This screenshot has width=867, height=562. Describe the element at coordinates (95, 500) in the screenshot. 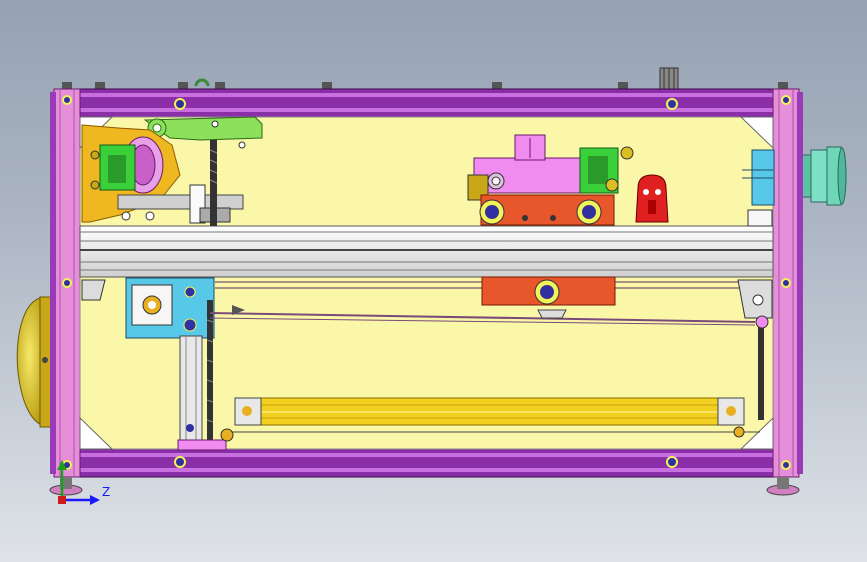

I see `z-axis-head` at that location.